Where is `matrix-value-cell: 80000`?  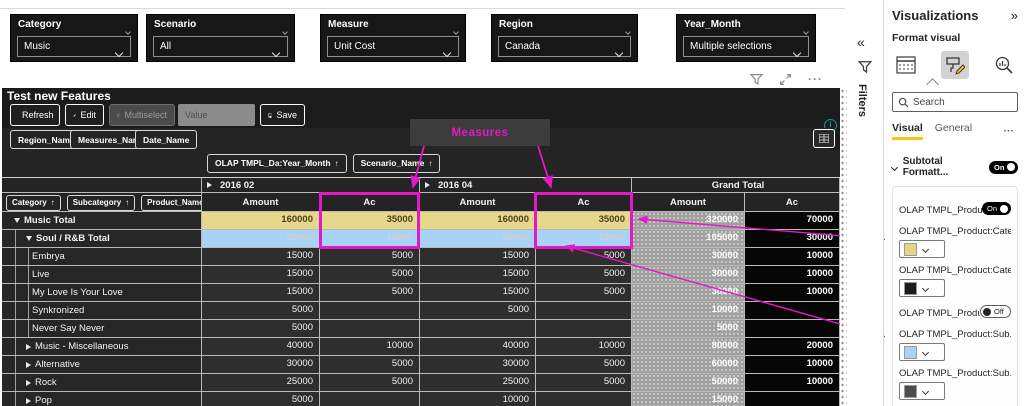 matrix-value-cell: 80000 is located at coordinates (688, 347).